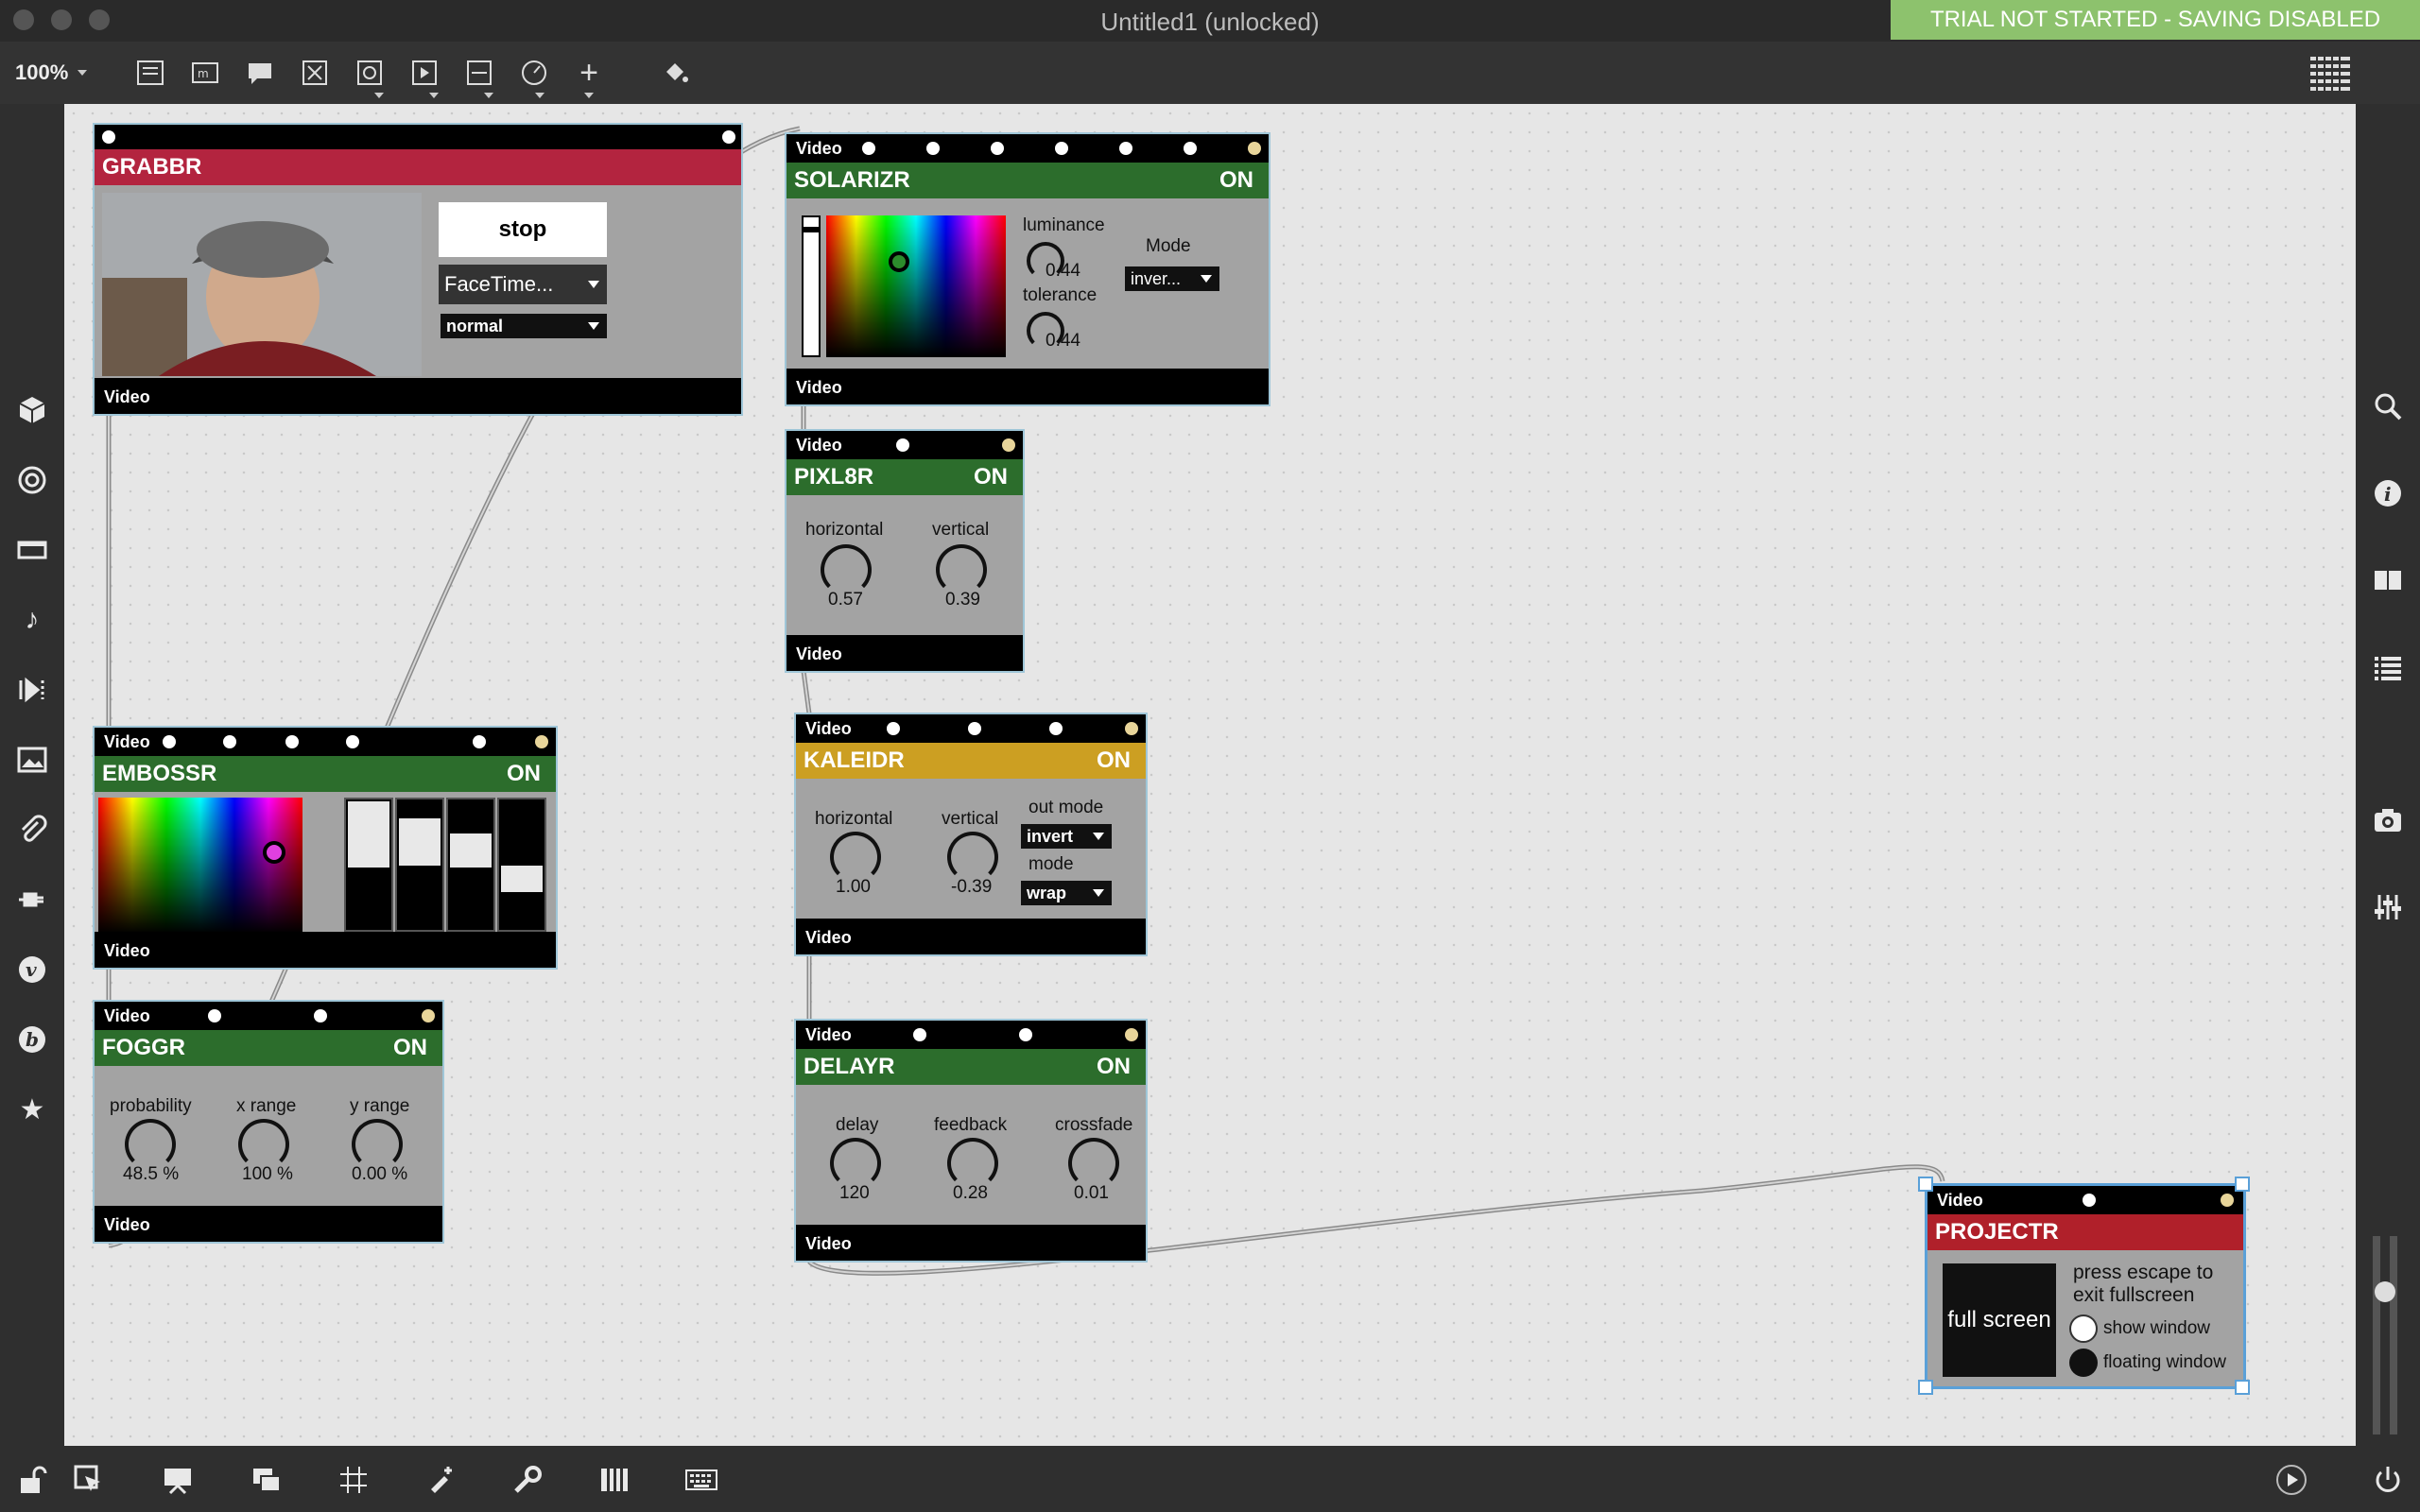 The height and width of the screenshot is (1512, 2420). What do you see at coordinates (1027, 386) in the screenshot?
I see `solarizr-outlet-bar: Video` at bounding box center [1027, 386].